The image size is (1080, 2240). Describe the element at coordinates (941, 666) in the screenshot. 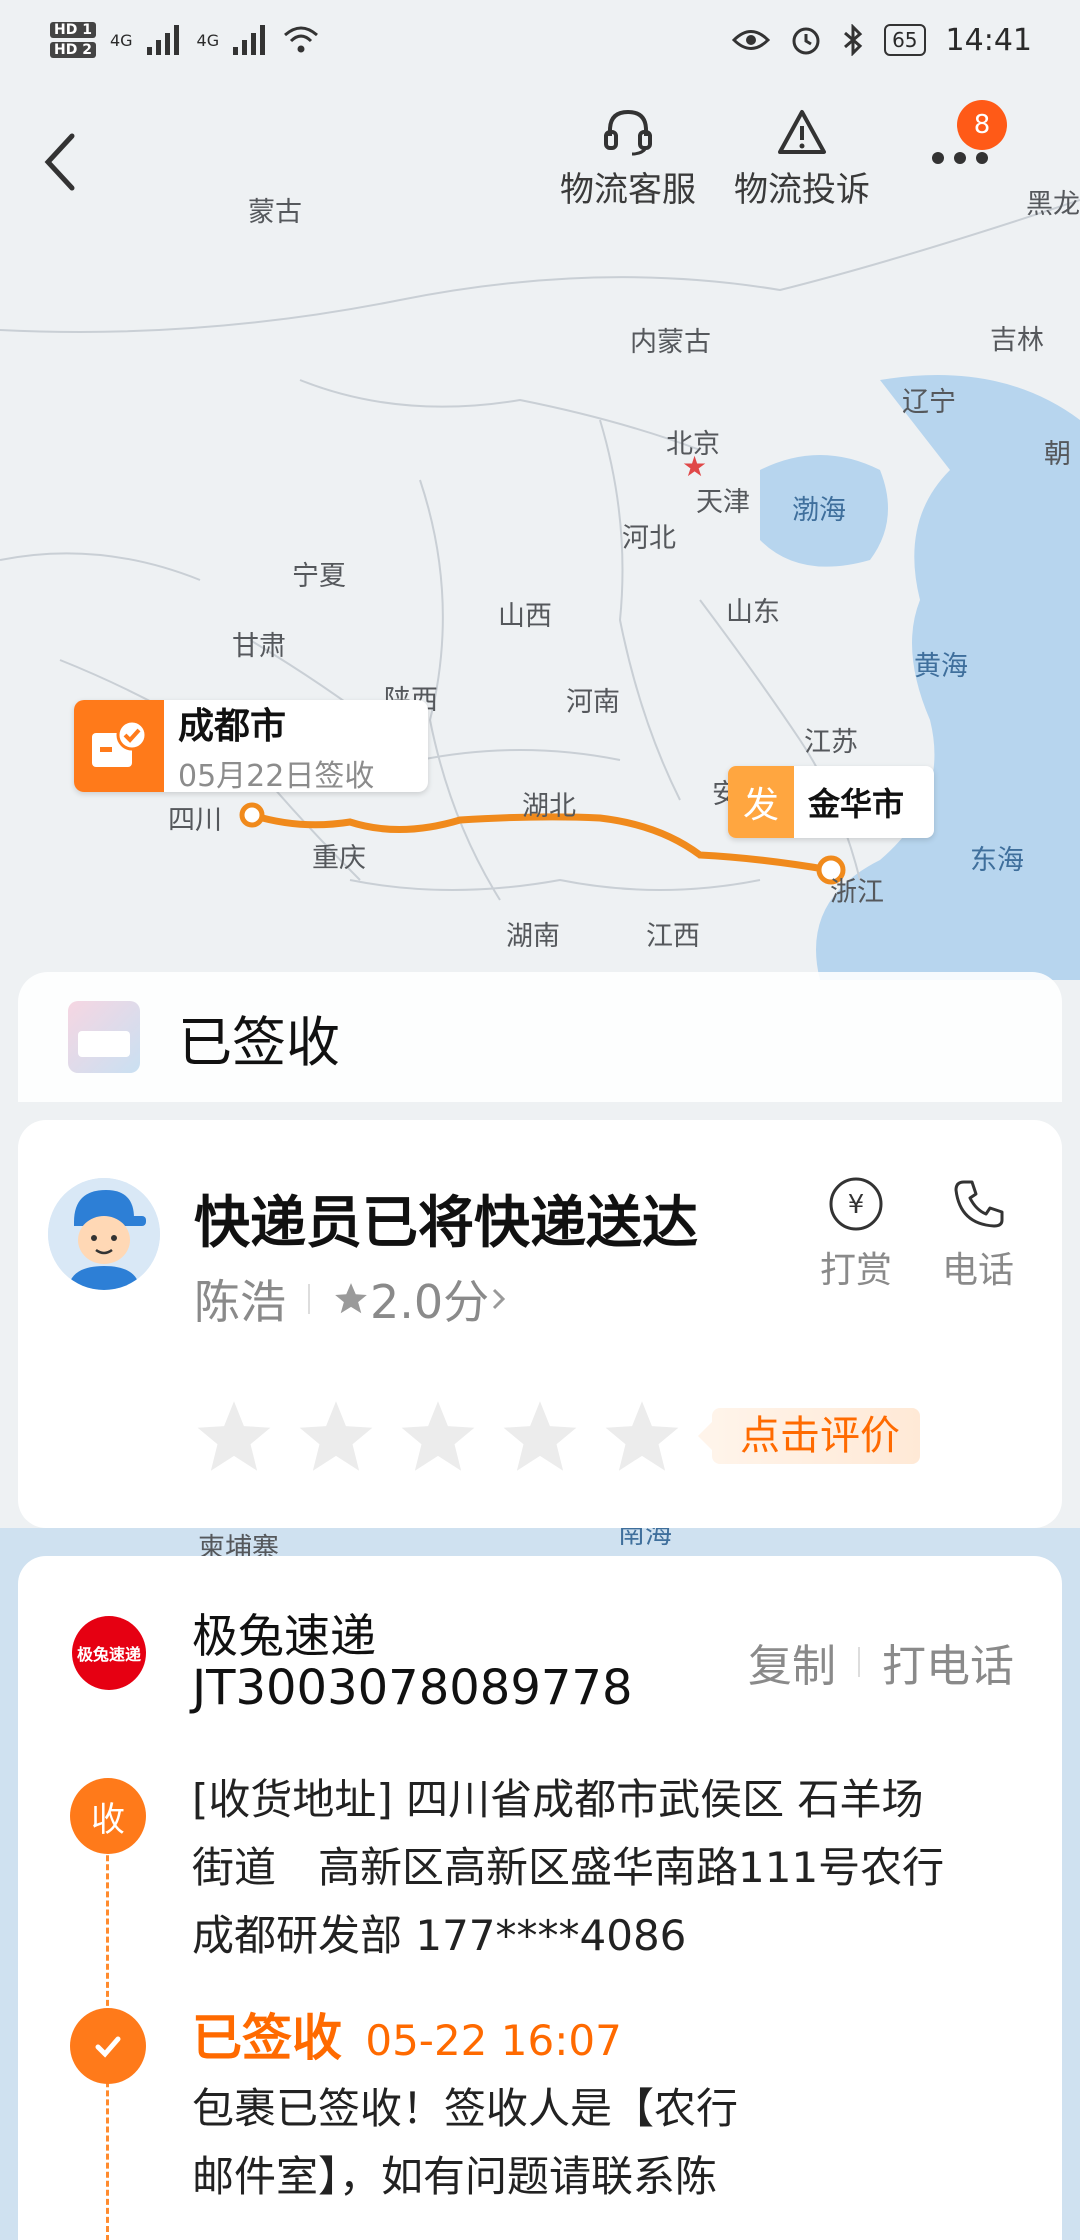

I see `map-label-huanghai: 黄海` at that location.